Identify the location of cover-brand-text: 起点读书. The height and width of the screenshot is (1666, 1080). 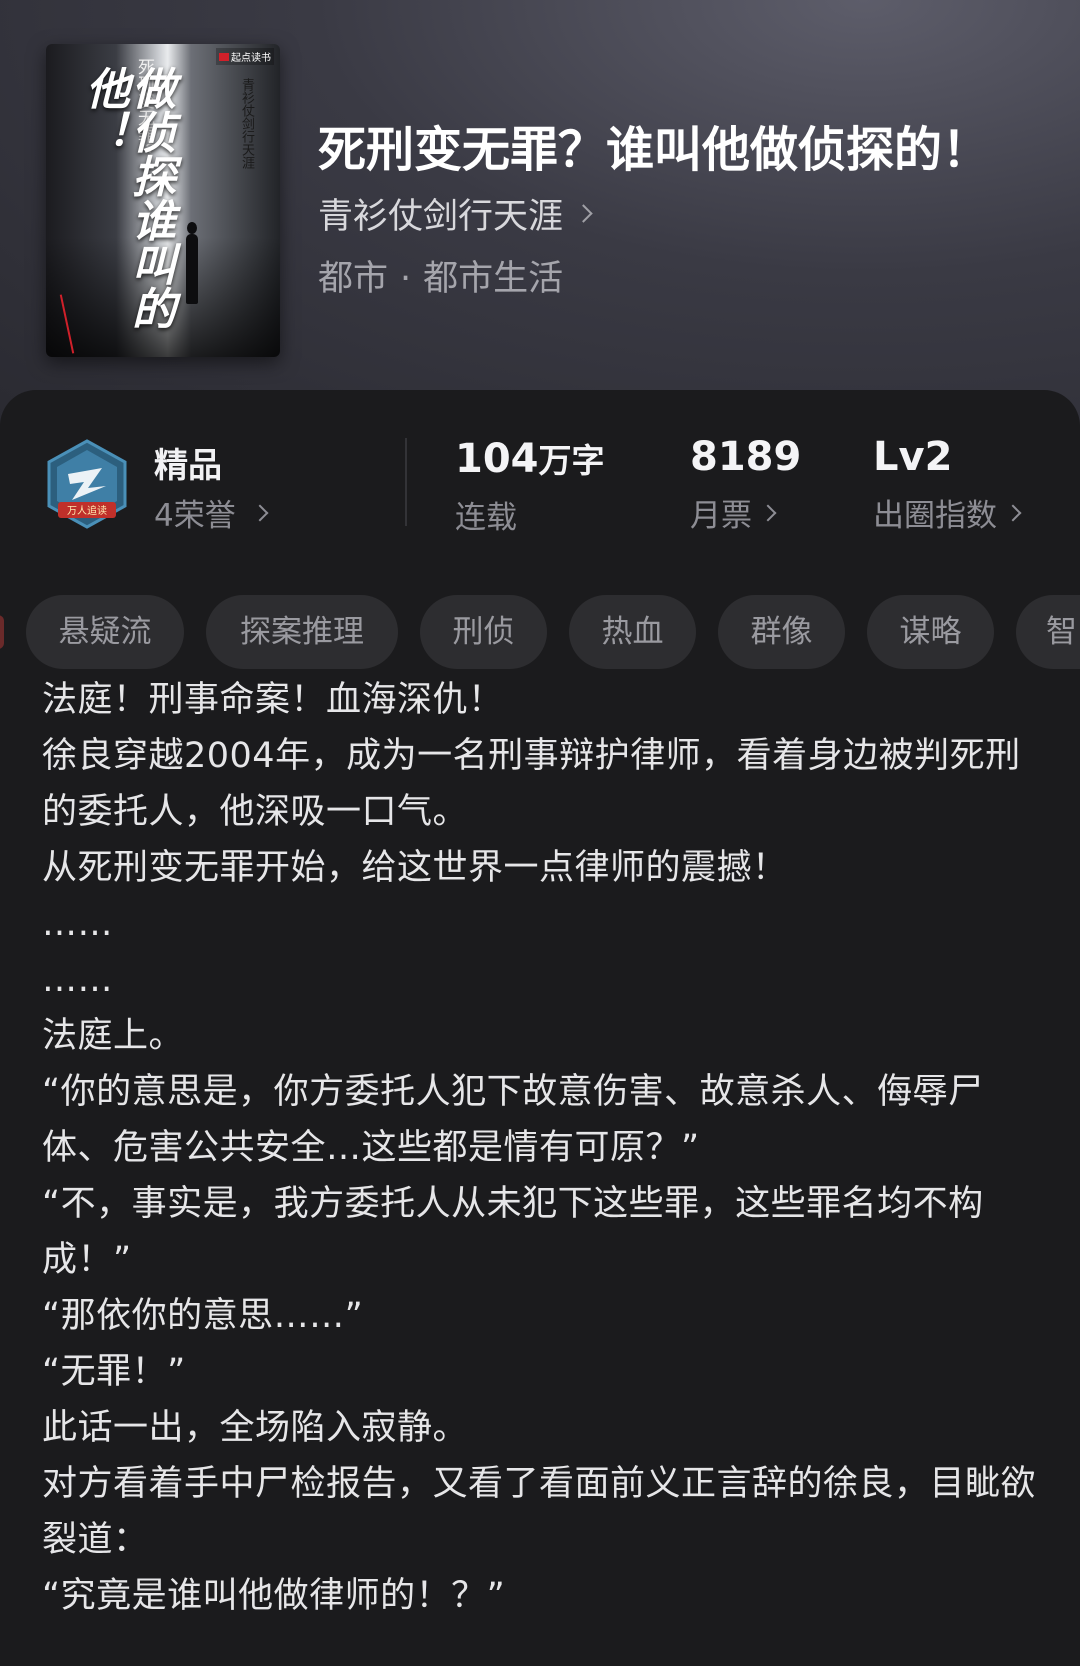
(251, 58).